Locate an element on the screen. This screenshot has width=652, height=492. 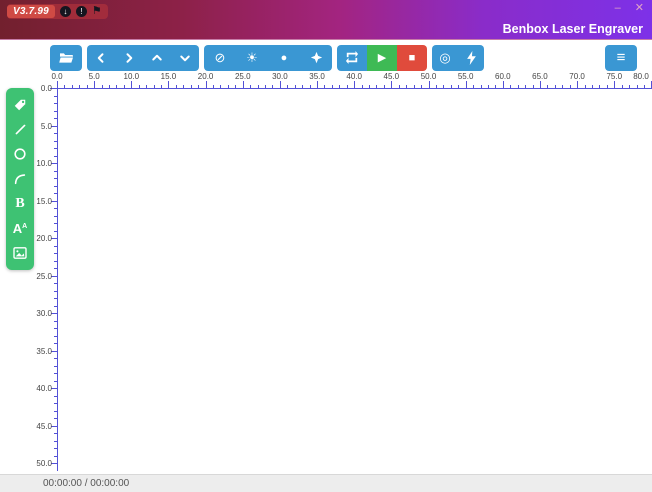
chevron-left-icon is located at coordinates (101, 58).